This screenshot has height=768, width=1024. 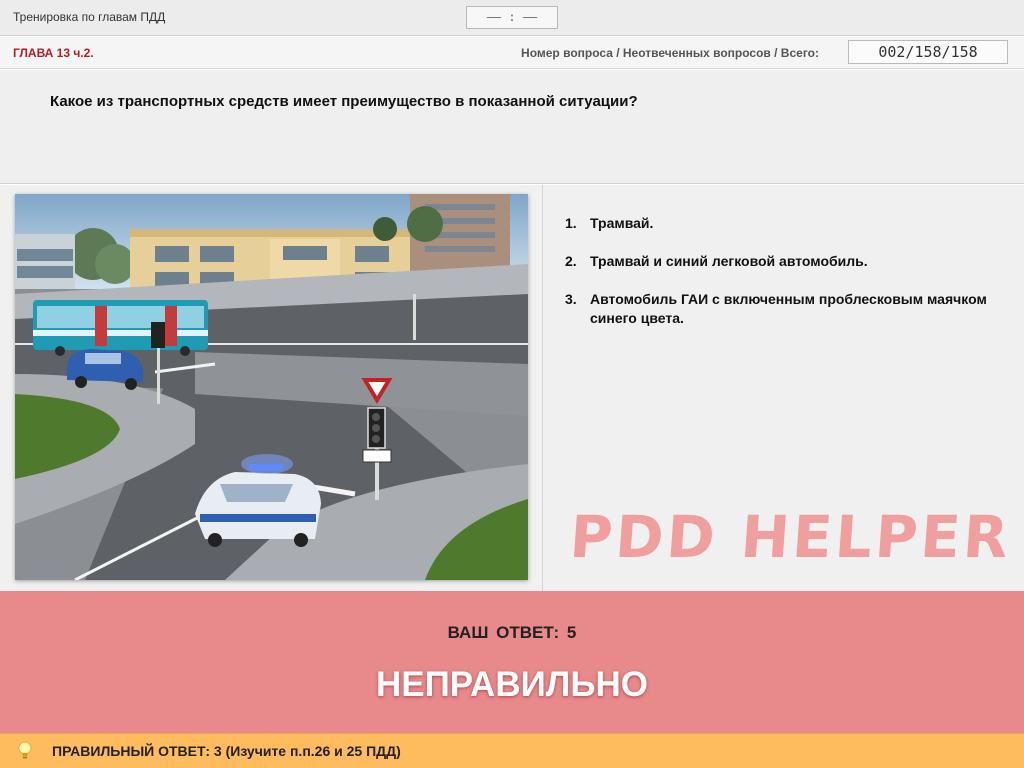 I want to click on panel-divider, so click(x=542, y=388).